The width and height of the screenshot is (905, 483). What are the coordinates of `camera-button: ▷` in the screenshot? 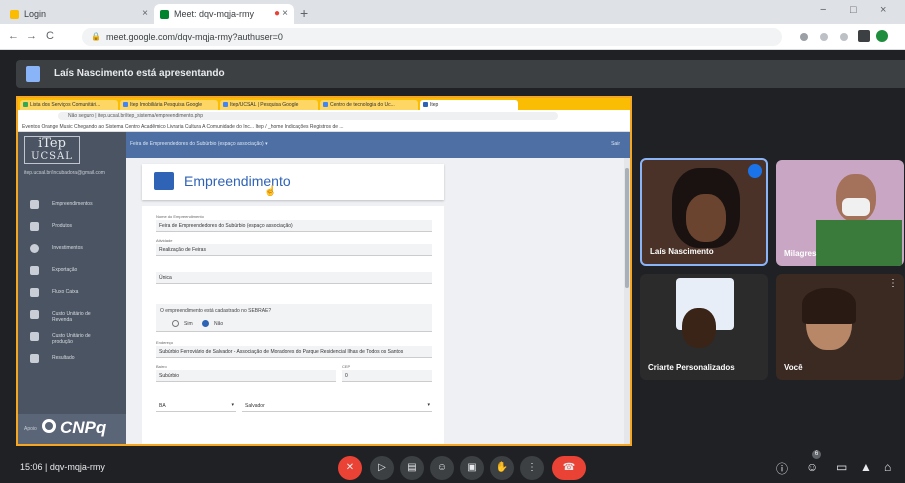 It's located at (382, 468).